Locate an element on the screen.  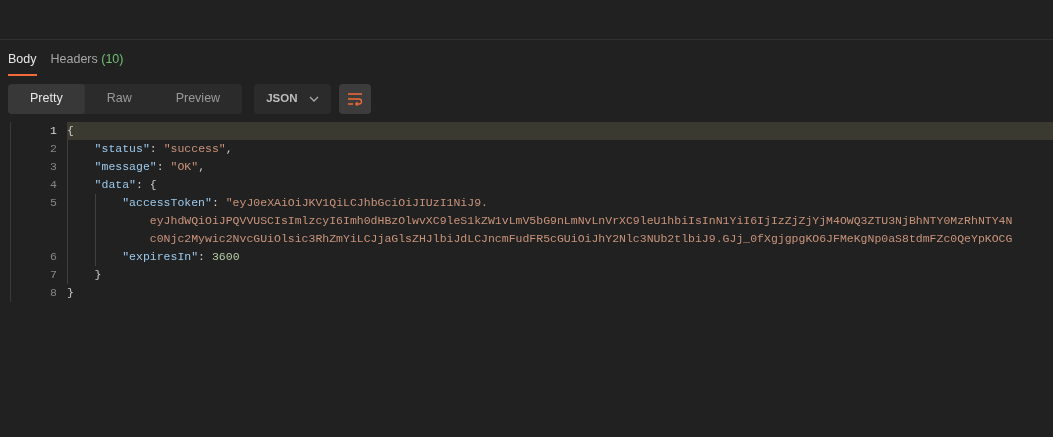
code-line: "accessToken": "eyJ0eXAiOiJKV1QiLCJhbGciOiJIUzI1NiJ9. is located at coordinates (305, 202).